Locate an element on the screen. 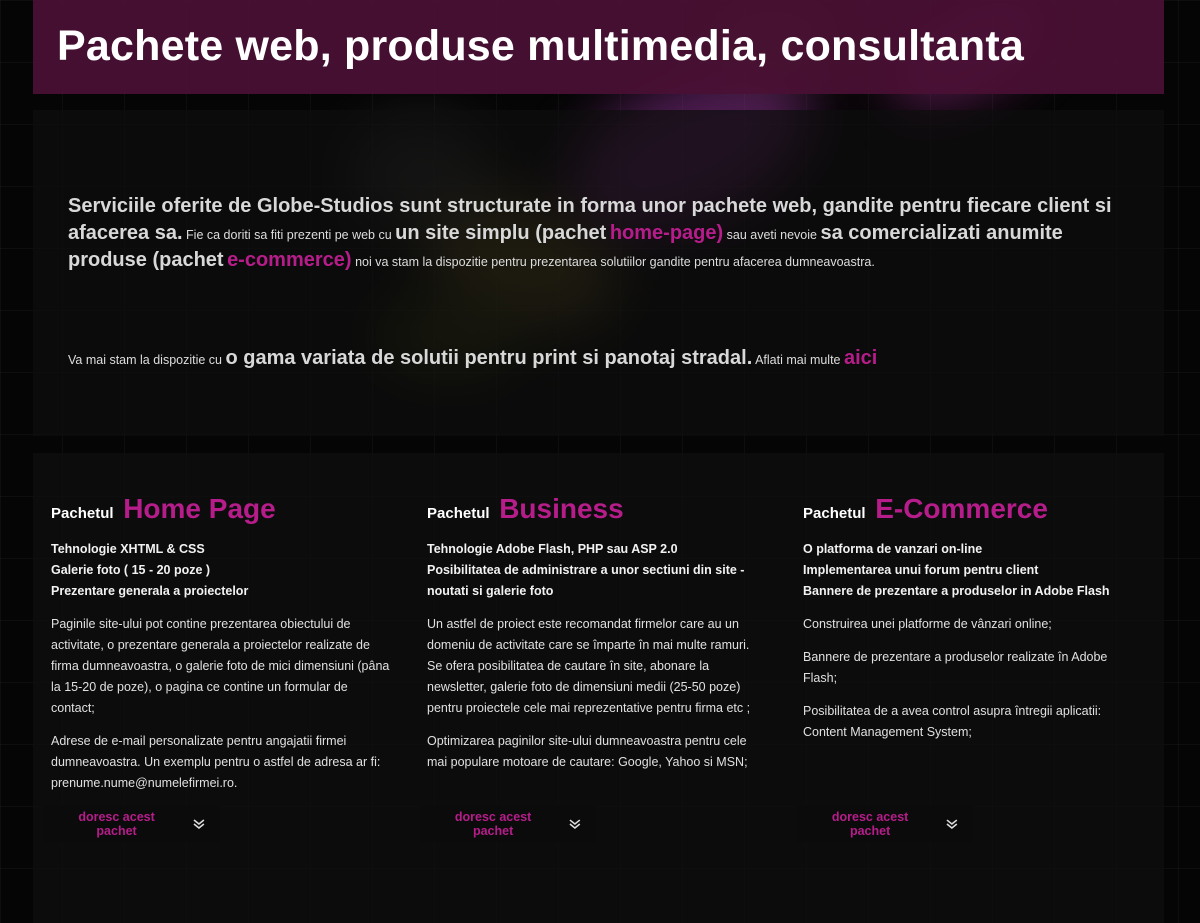 This screenshot has width=1200, height=923. package-heading: Pachetul E-Commerce is located at coordinates (973, 511).